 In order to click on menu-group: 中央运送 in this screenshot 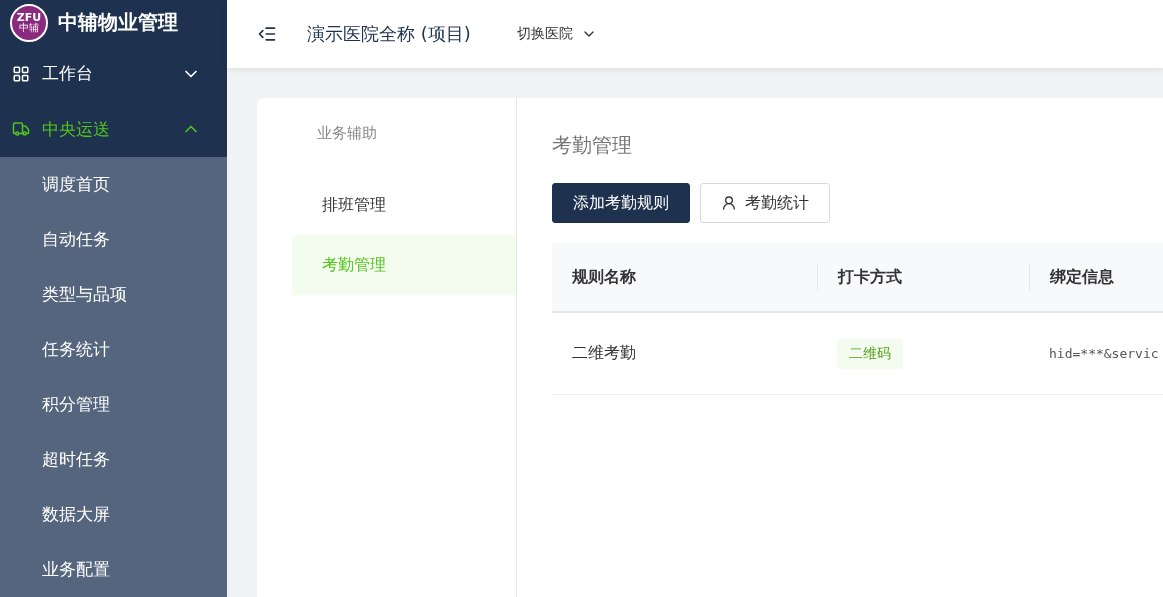, I will do `click(113, 129)`.